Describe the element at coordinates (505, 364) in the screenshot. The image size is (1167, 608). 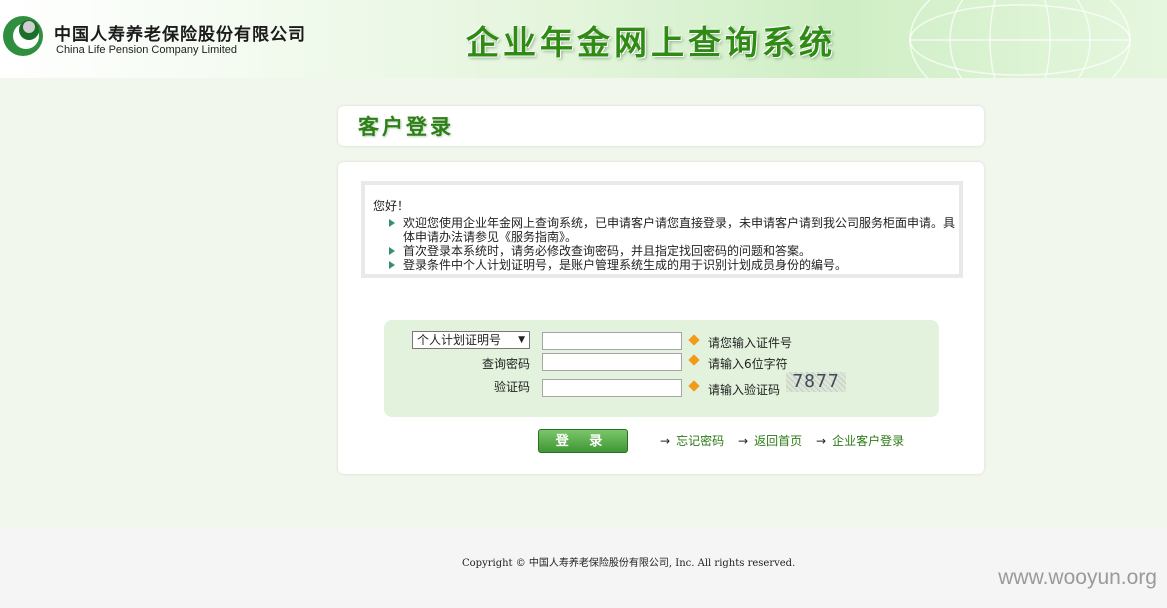
I see `password-label: 查询密码` at that location.